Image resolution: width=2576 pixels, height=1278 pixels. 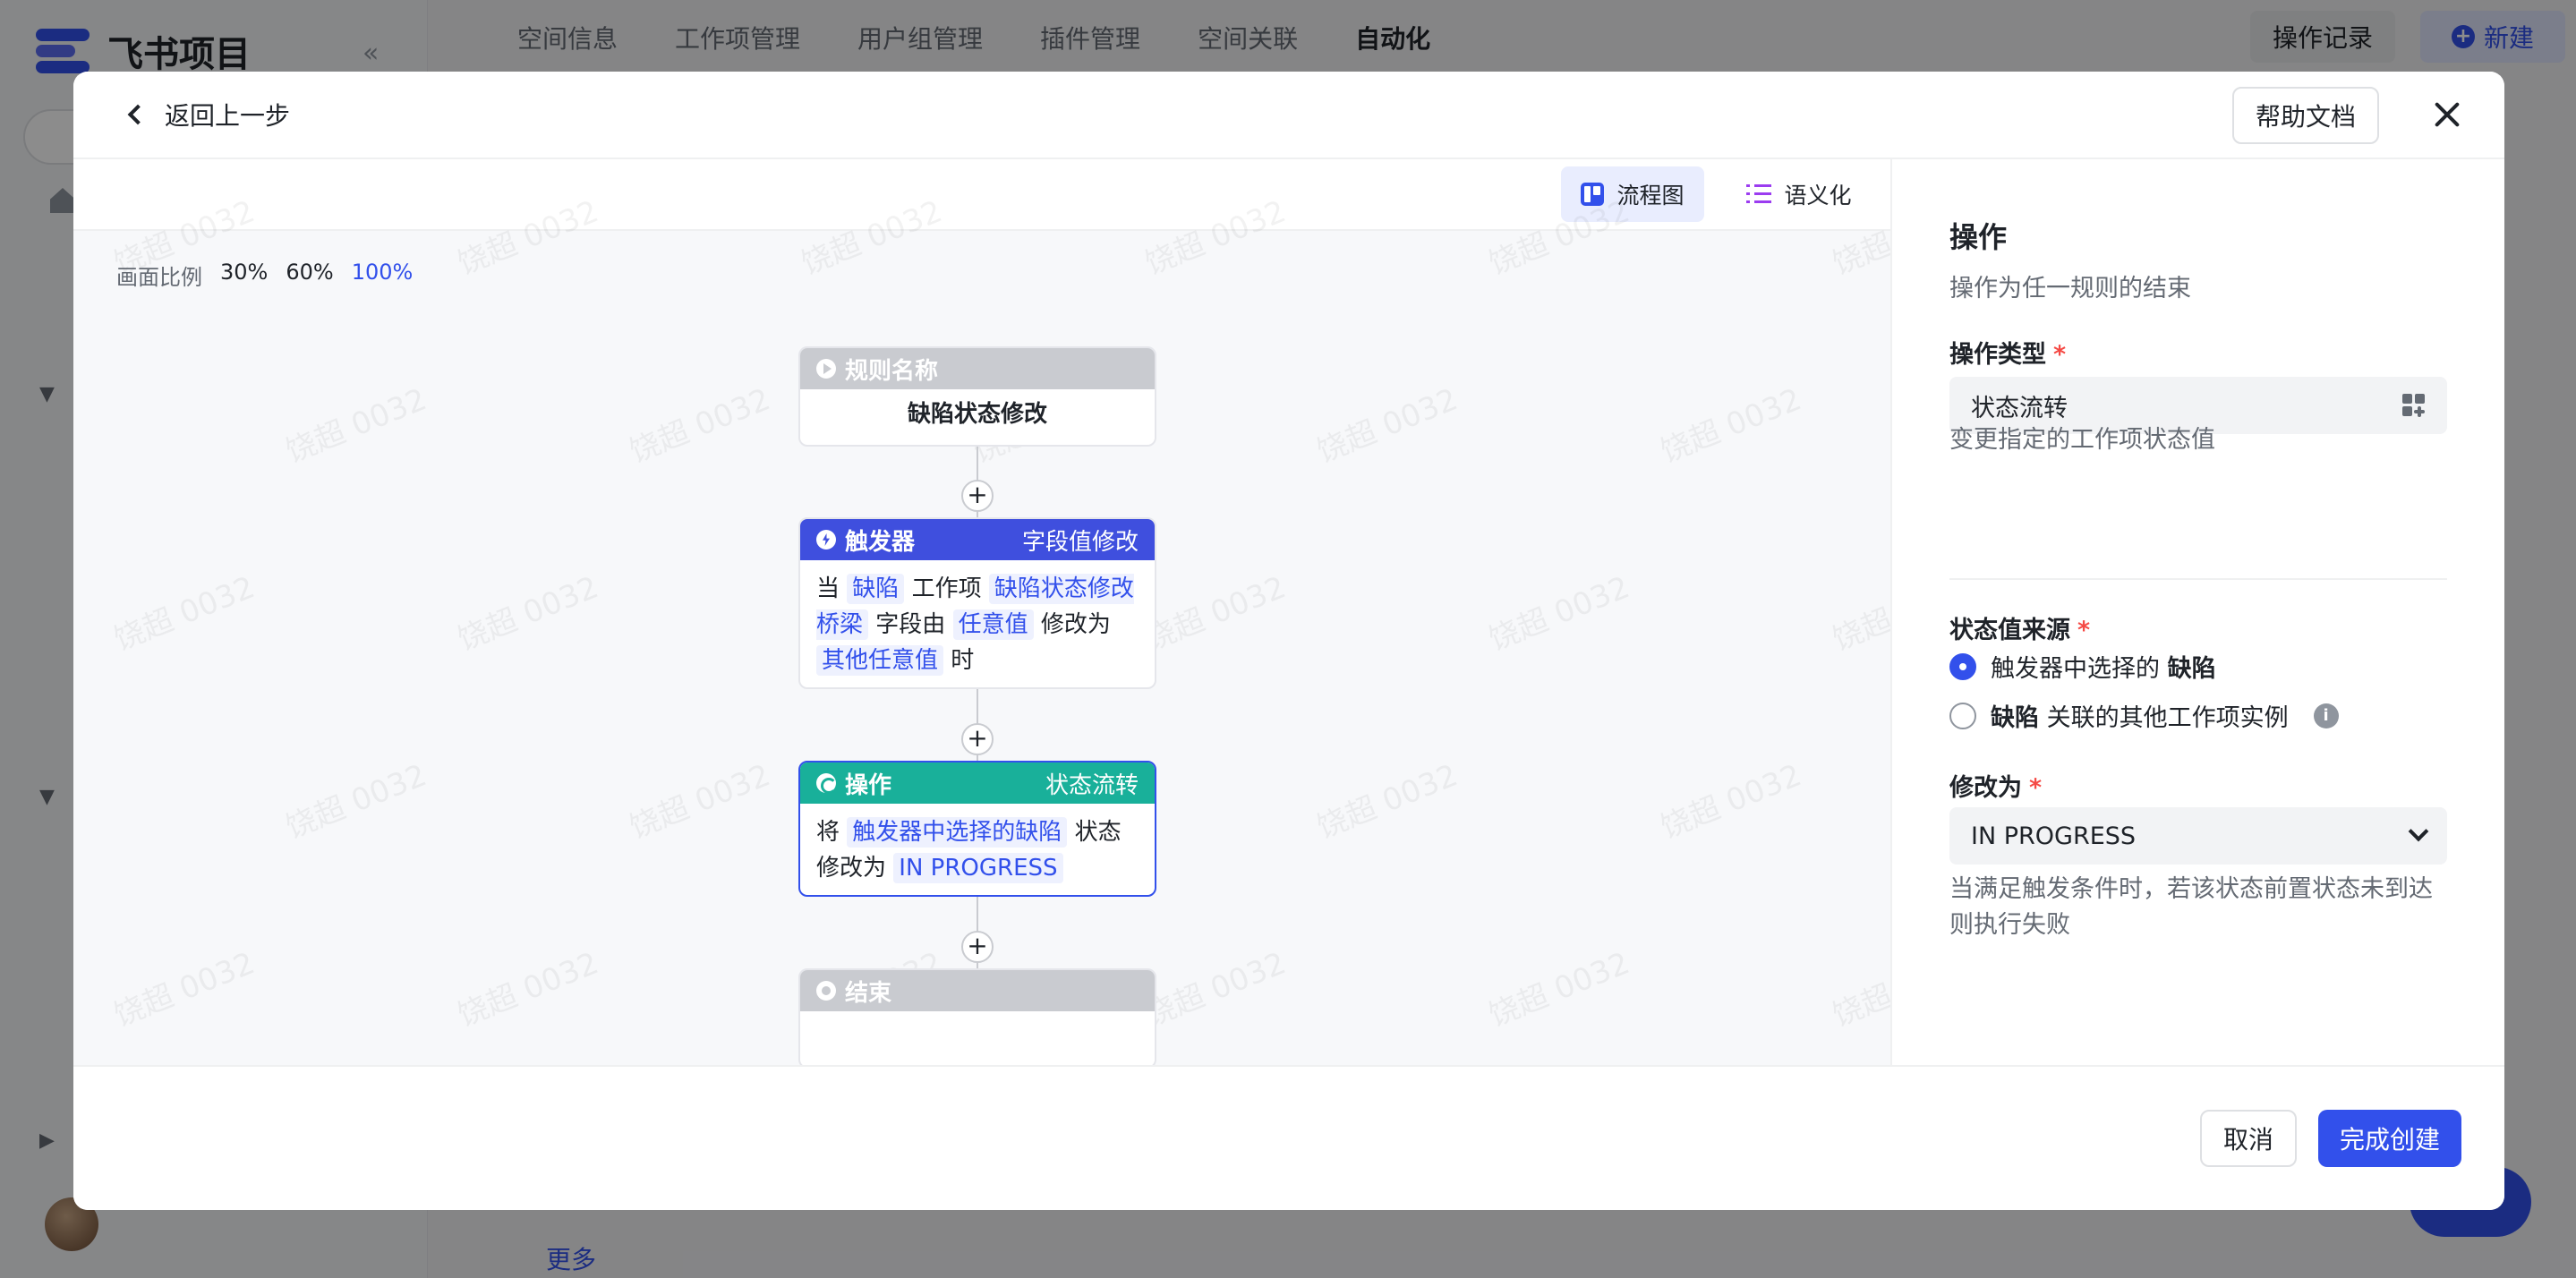 I want to click on modify-to-label: 修改为 *, so click(x=1995, y=785).